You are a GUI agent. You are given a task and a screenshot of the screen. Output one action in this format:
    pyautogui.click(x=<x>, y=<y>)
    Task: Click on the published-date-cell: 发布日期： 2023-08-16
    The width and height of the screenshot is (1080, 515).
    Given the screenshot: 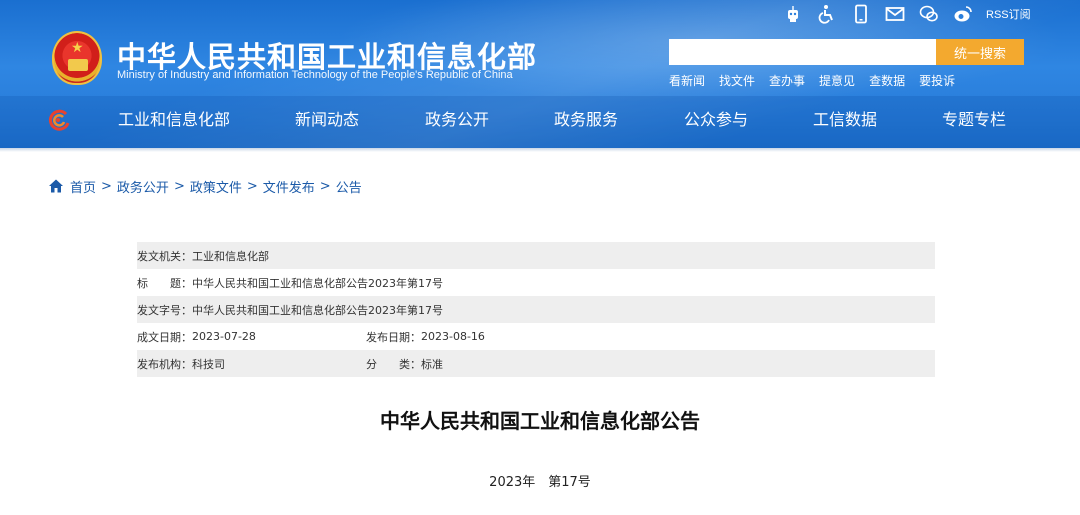 What is the action you would take?
    pyautogui.click(x=425, y=336)
    